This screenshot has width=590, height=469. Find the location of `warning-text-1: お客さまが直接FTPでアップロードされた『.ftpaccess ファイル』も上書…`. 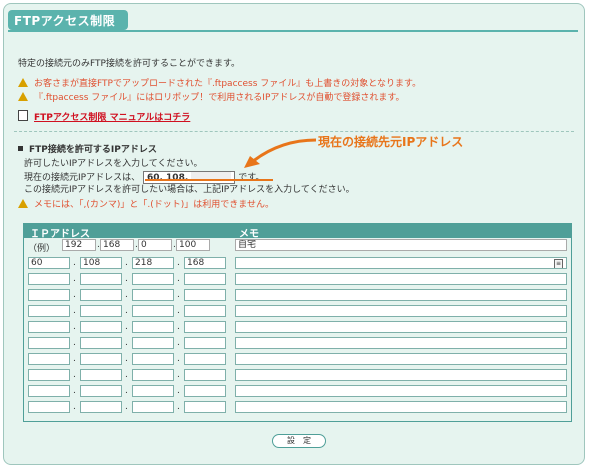

warning-text-1: お客さまが直接FTPでアップロードされた『.ftpaccess ファイル』も上書… is located at coordinates (228, 84).